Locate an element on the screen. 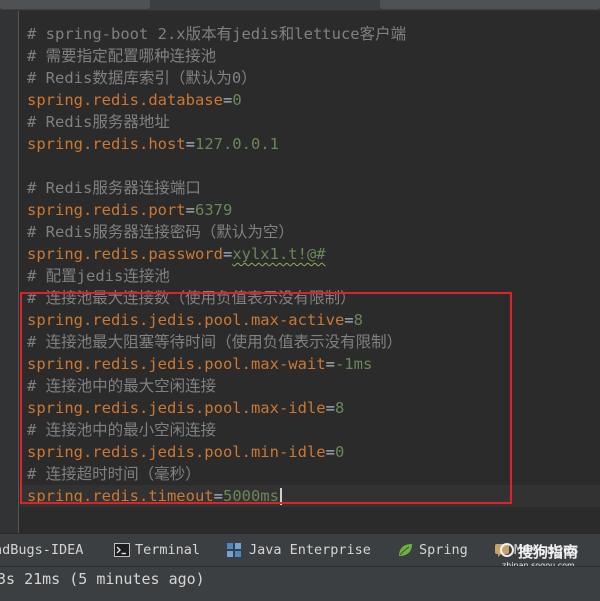 The height and width of the screenshot is (601, 600). code-line: # Redis服务器连接端口 is located at coordinates (114, 188).